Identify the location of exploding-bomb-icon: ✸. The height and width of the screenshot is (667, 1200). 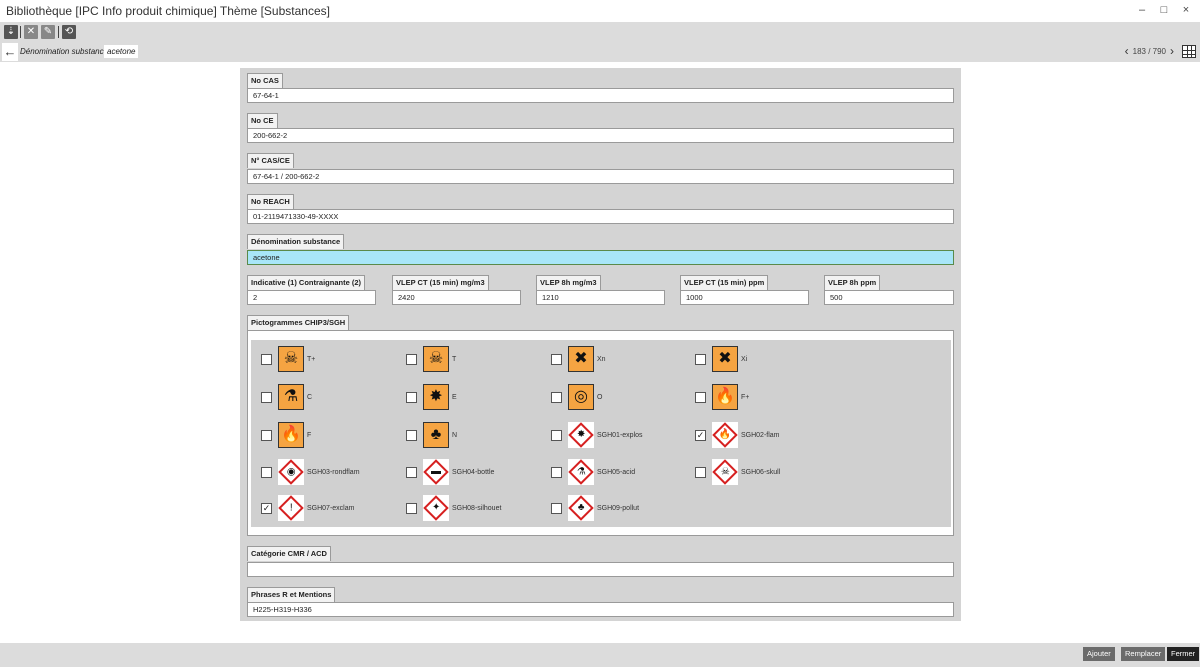
(581, 435).